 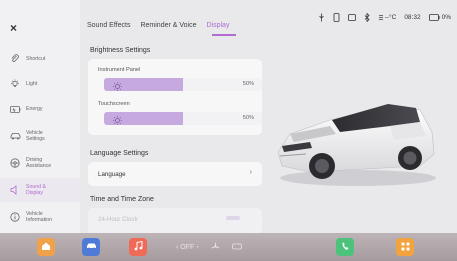 I want to click on climate-controls: ‹ OFF ›, so click(x=209, y=247).